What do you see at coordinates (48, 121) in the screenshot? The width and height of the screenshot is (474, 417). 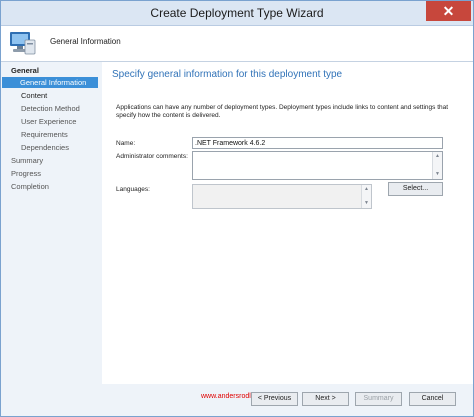 I see `nav-item-user-experience: User Experience` at bounding box center [48, 121].